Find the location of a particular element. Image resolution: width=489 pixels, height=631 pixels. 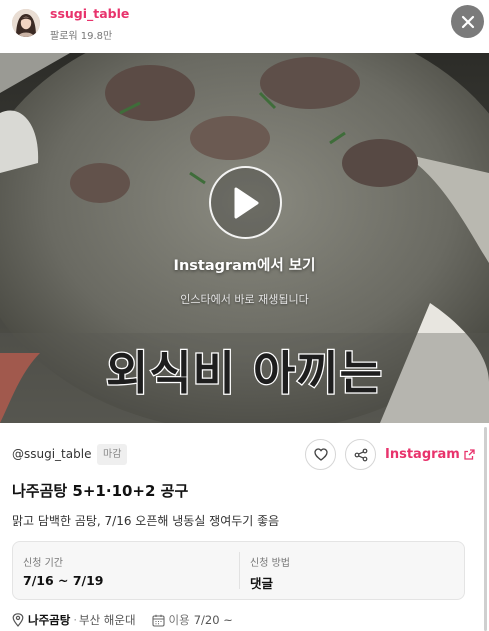

use-label: 이용 is located at coordinates (179, 620).